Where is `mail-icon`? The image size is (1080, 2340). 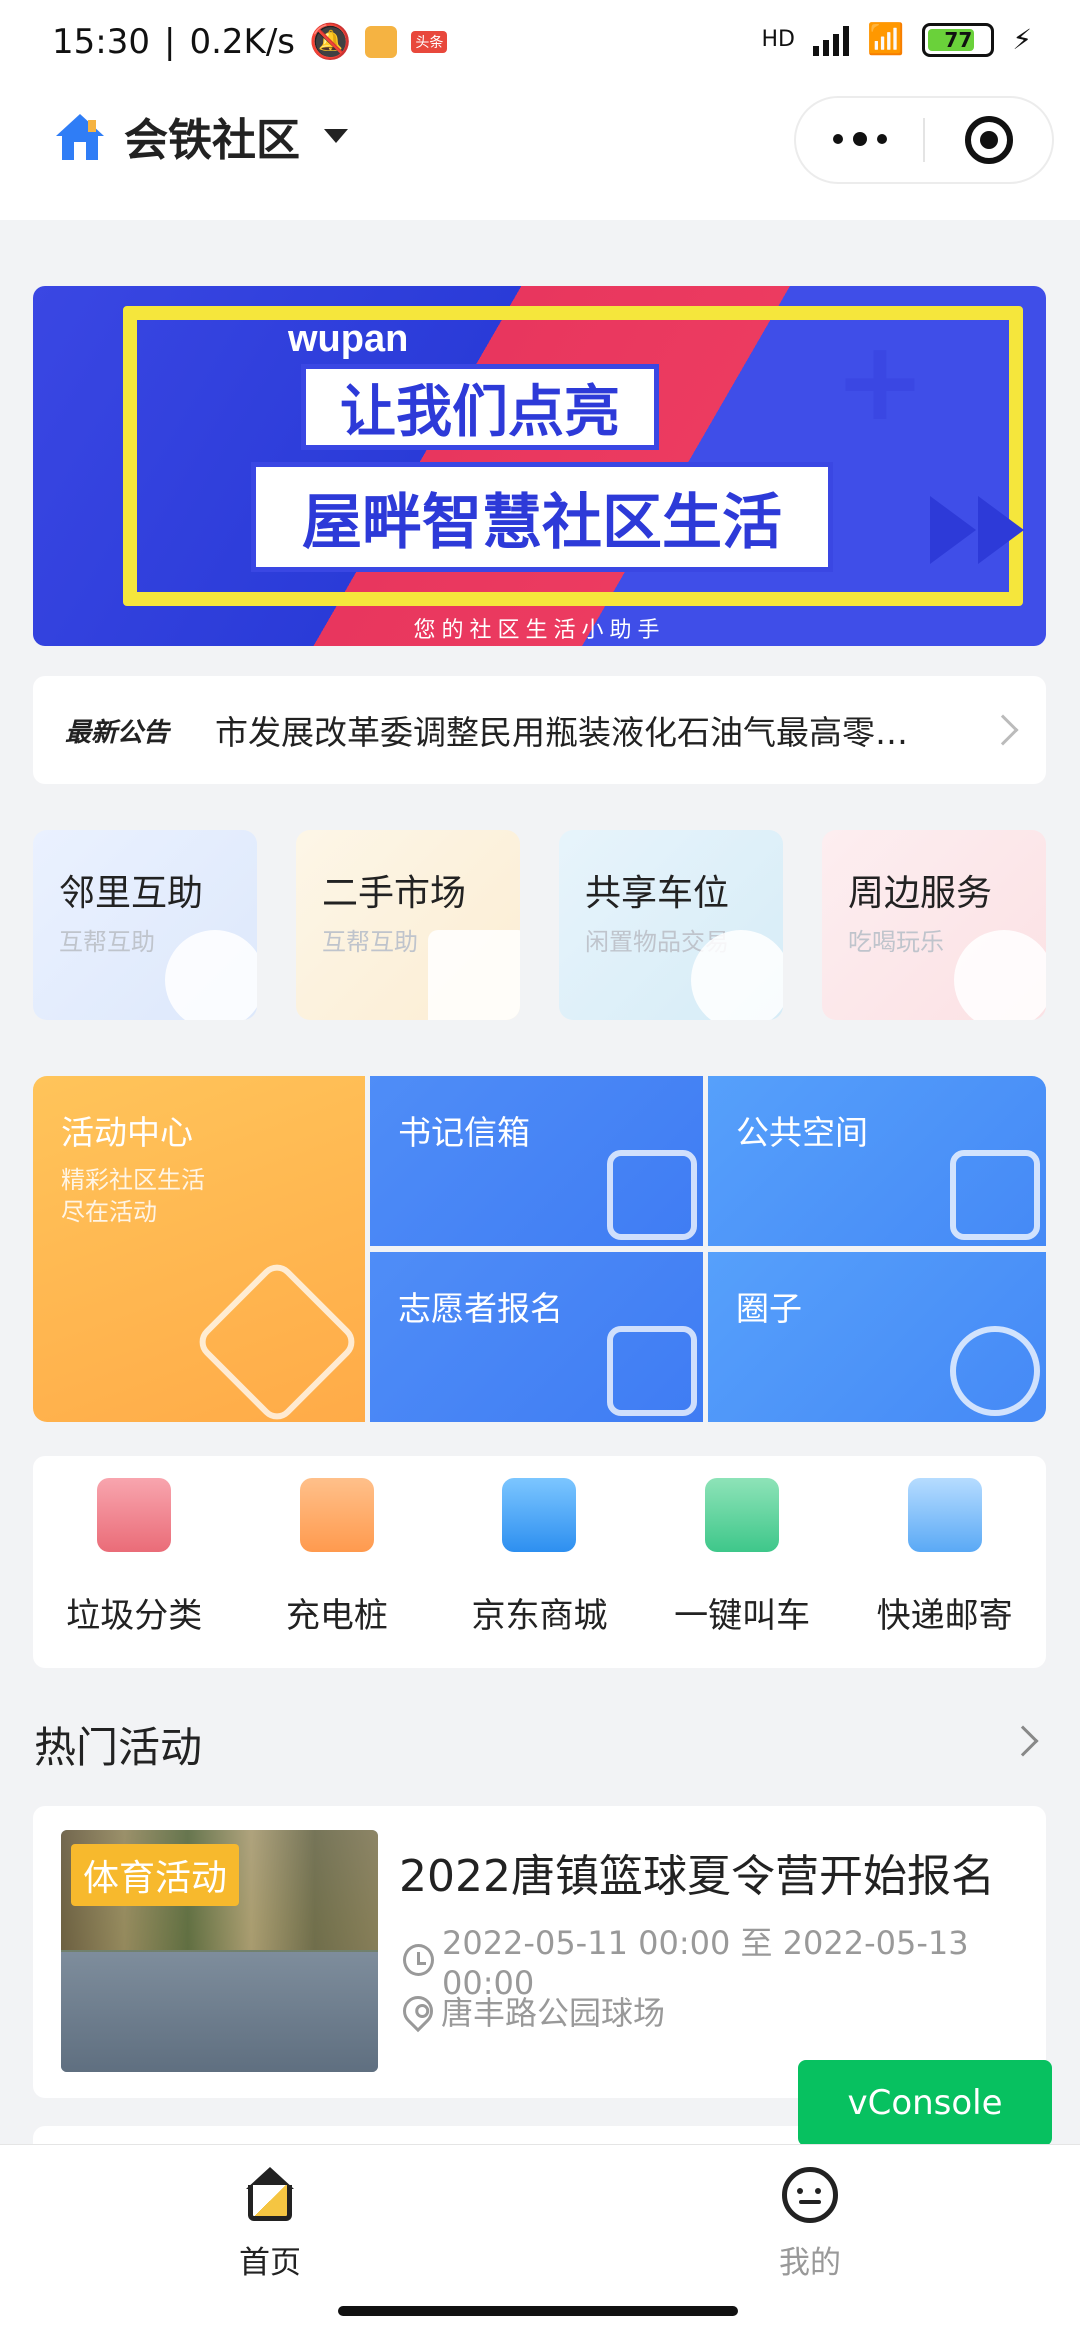
mail-icon is located at coordinates (944, 1515).